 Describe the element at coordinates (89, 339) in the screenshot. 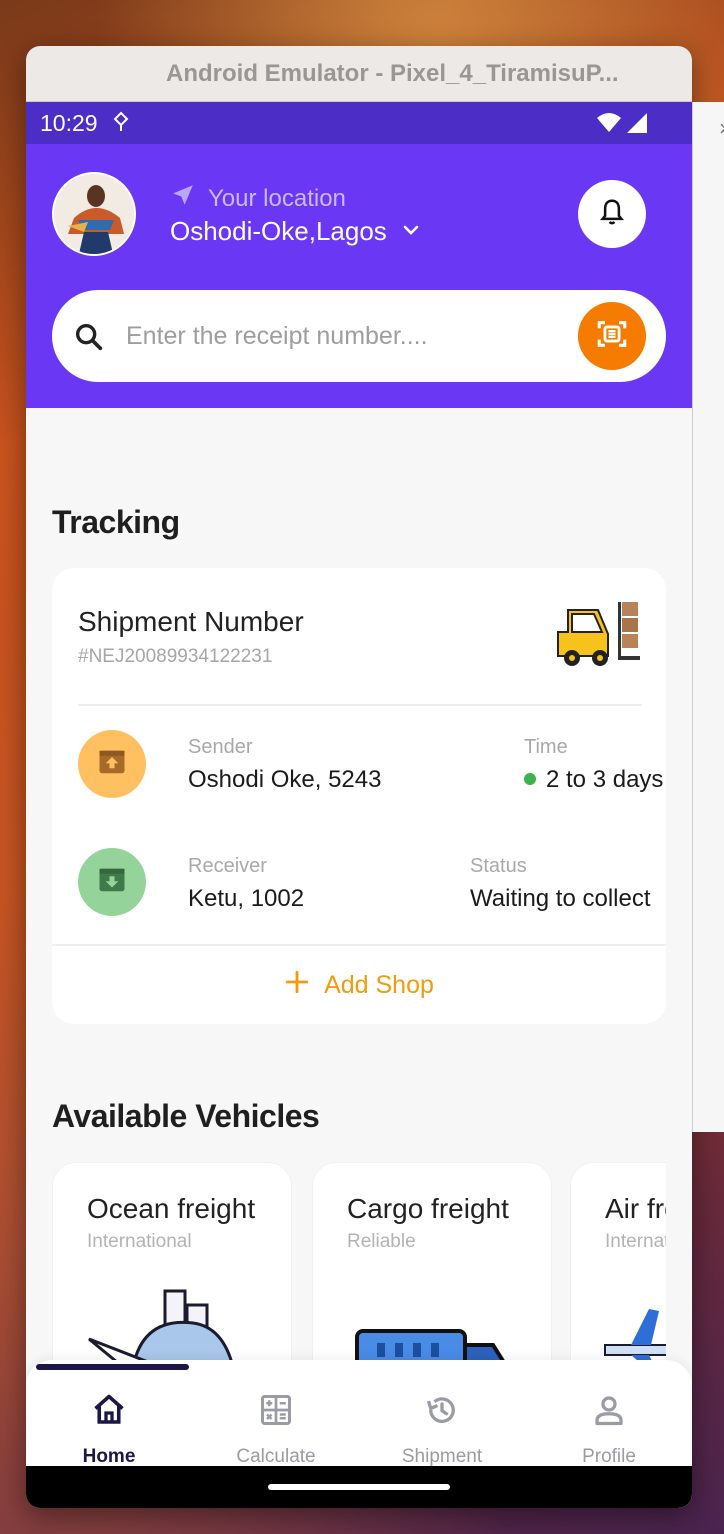

I see `search-icon` at that location.